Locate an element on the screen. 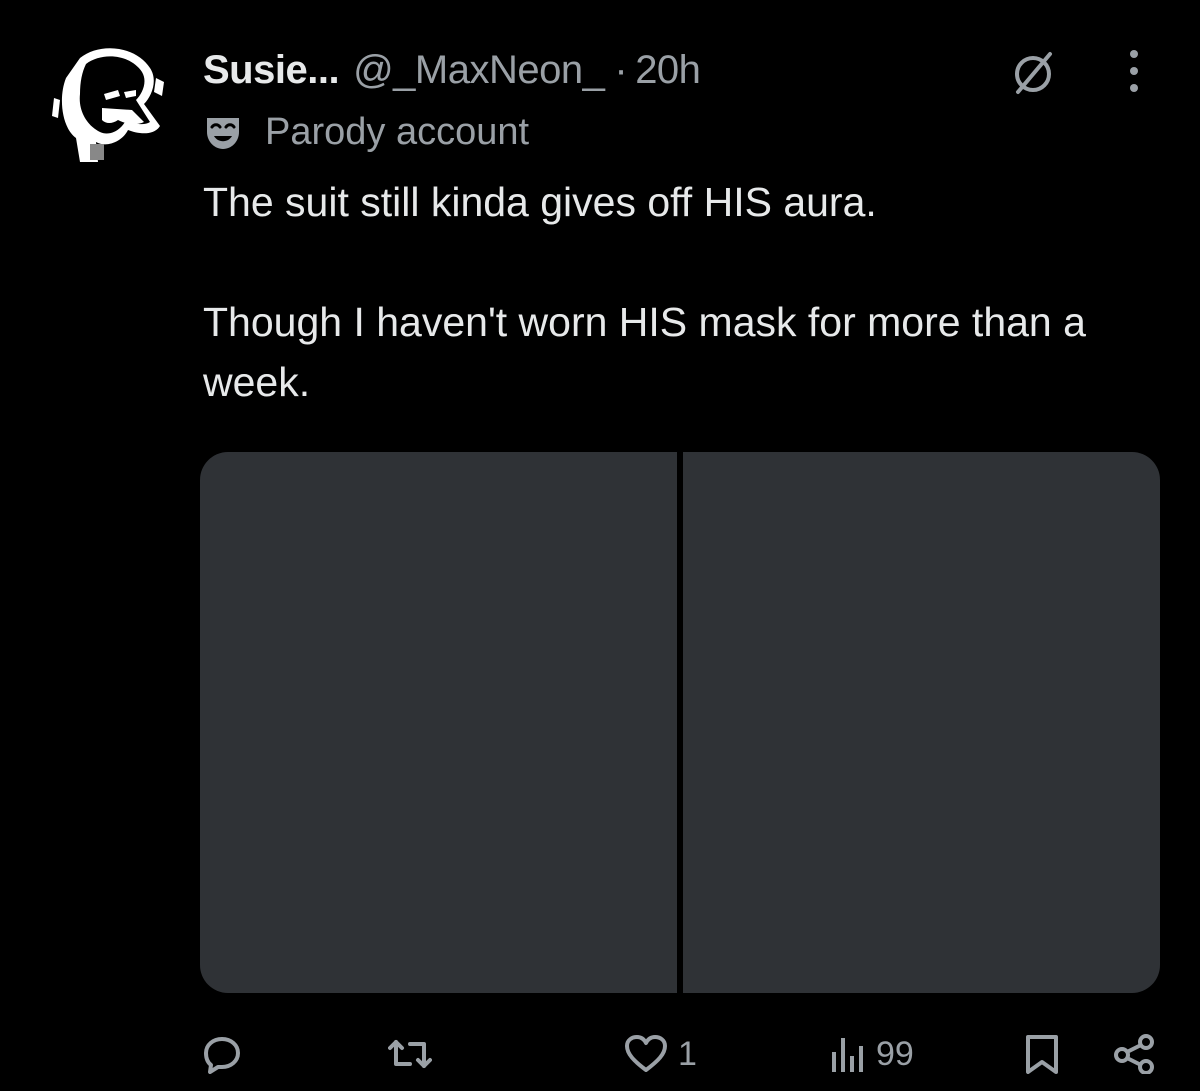 This screenshot has width=1200, height=1091. tweet-header: Susie... @_MaxNeon_ · 20h is located at coordinates (452, 70).